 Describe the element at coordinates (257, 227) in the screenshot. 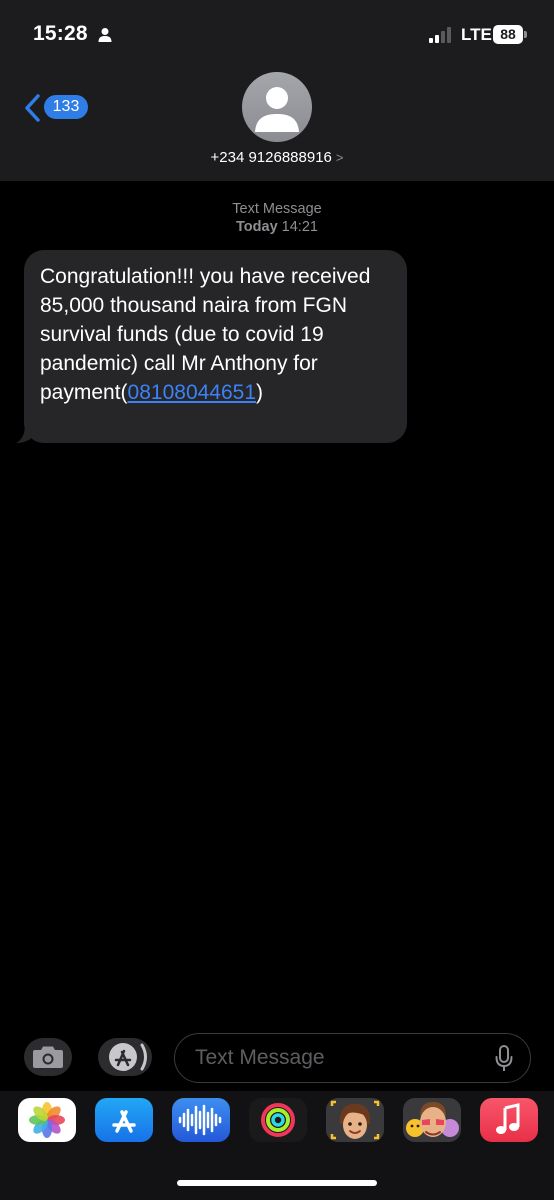

I see `message-day: Today` at that location.